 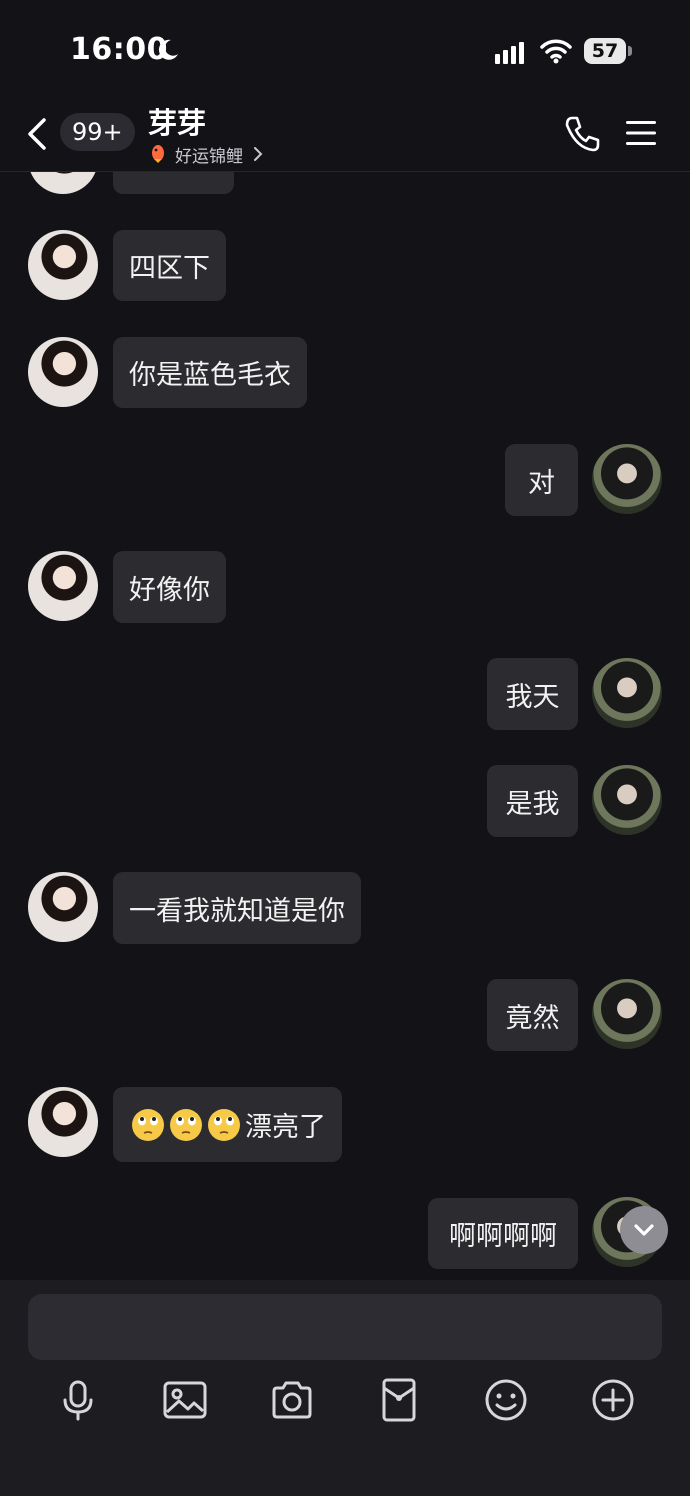 What do you see at coordinates (158, 154) in the screenshot?
I see `koi-fish-icon` at bounding box center [158, 154].